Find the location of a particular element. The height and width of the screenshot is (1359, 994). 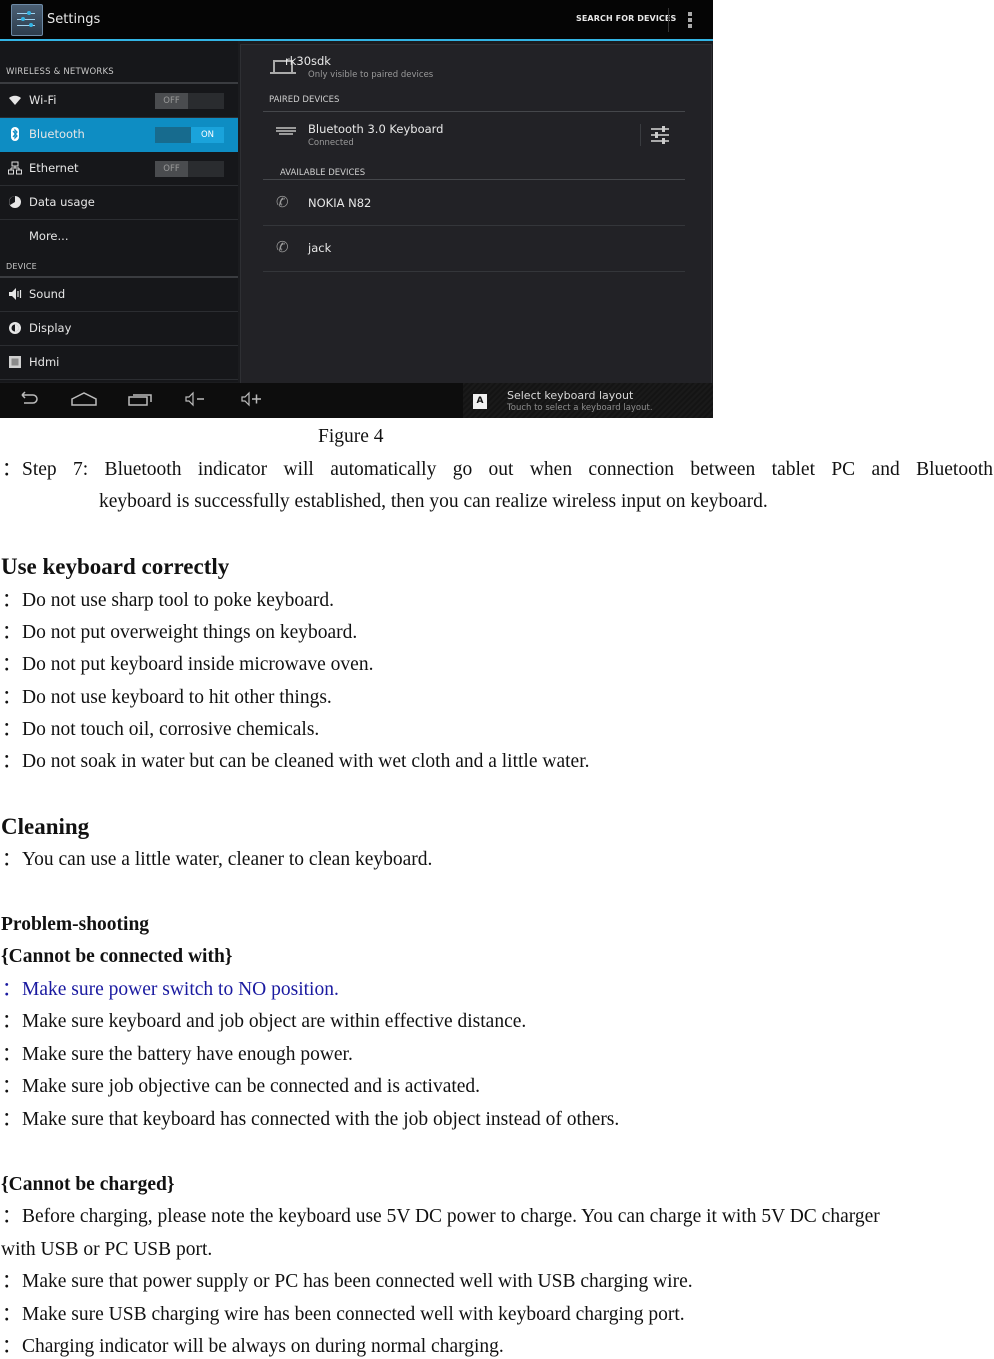

sidebar-item-sound: Sound is located at coordinates (119, 295).